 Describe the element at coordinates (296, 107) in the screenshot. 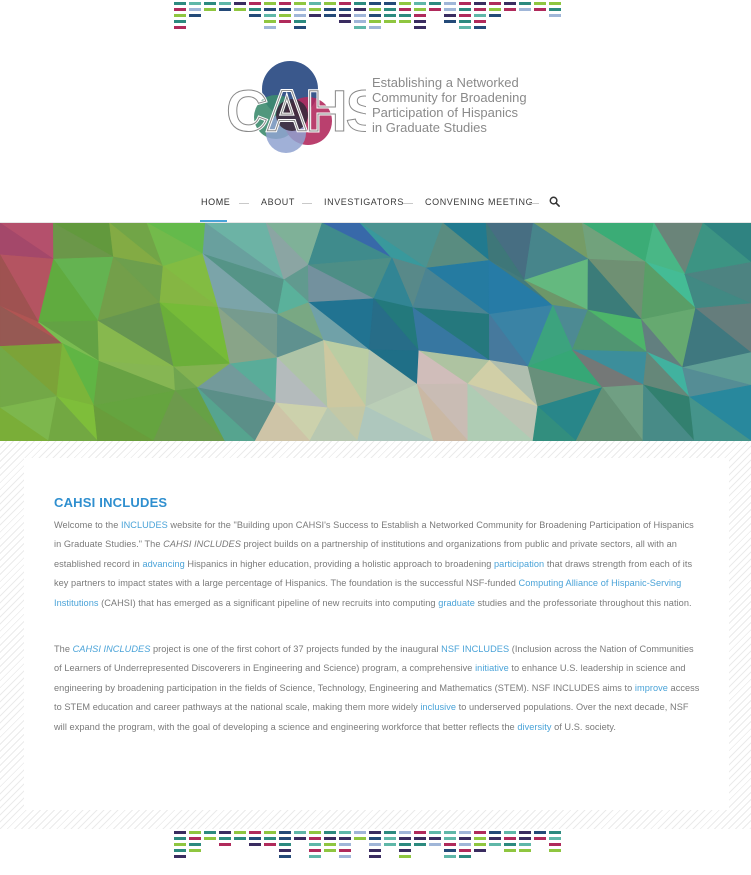

I see `logo-mark: CAHSI CAHSI` at that location.